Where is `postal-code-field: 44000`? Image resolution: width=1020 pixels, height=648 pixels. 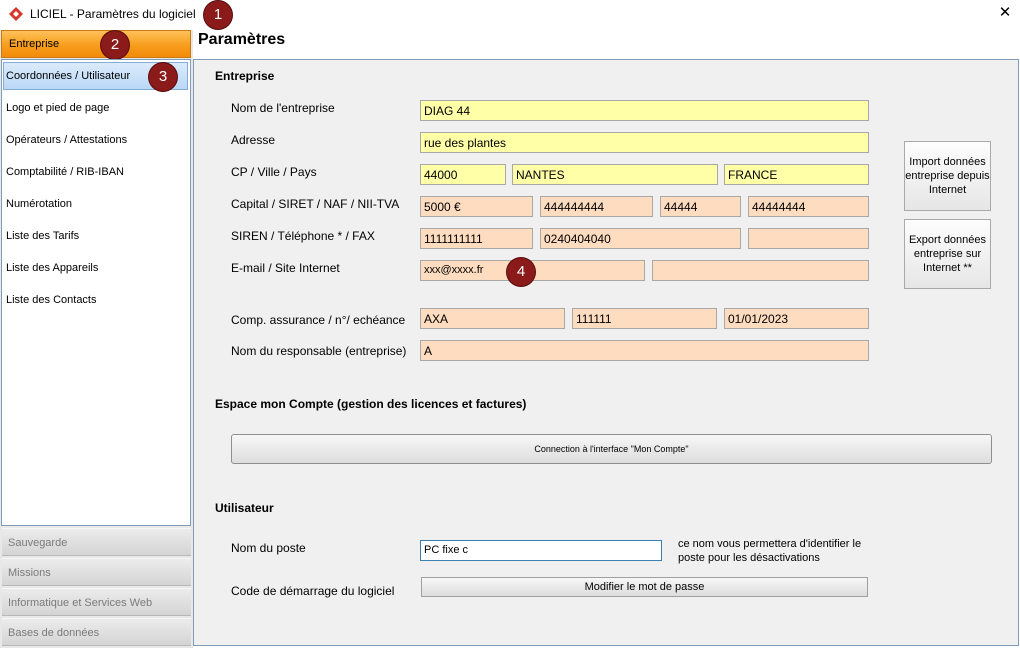
postal-code-field: 44000 is located at coordinates (463, 174).